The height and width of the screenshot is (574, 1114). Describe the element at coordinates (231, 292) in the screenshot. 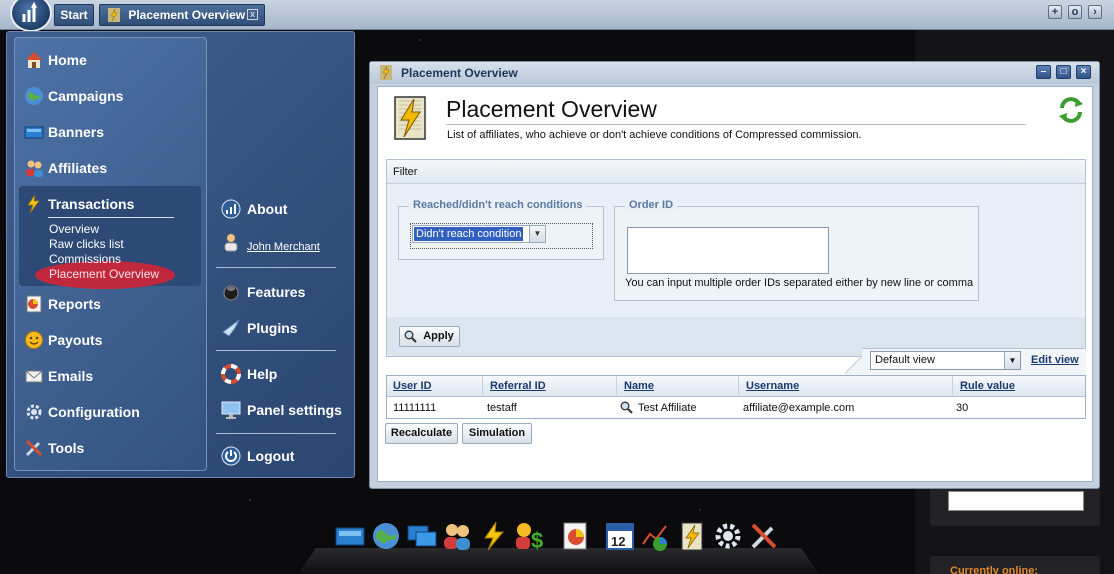

I see `features-icon` at that location.